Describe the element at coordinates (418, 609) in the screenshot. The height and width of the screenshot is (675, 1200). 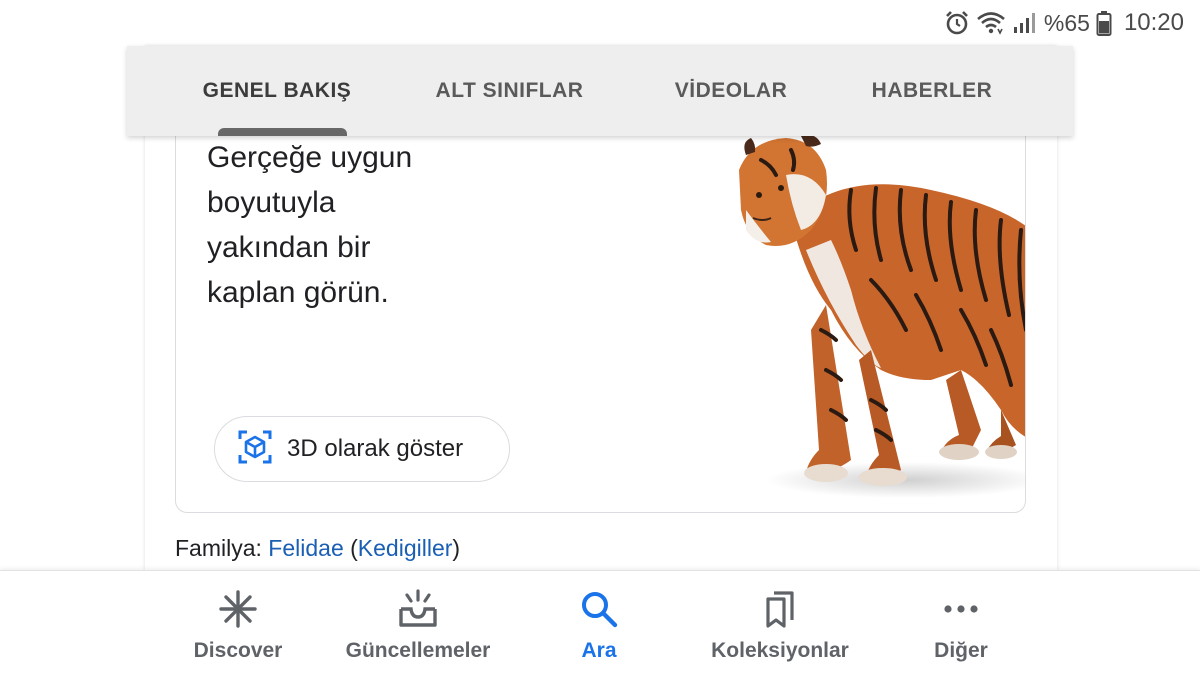
I see `updates-tray-icon` at that location.